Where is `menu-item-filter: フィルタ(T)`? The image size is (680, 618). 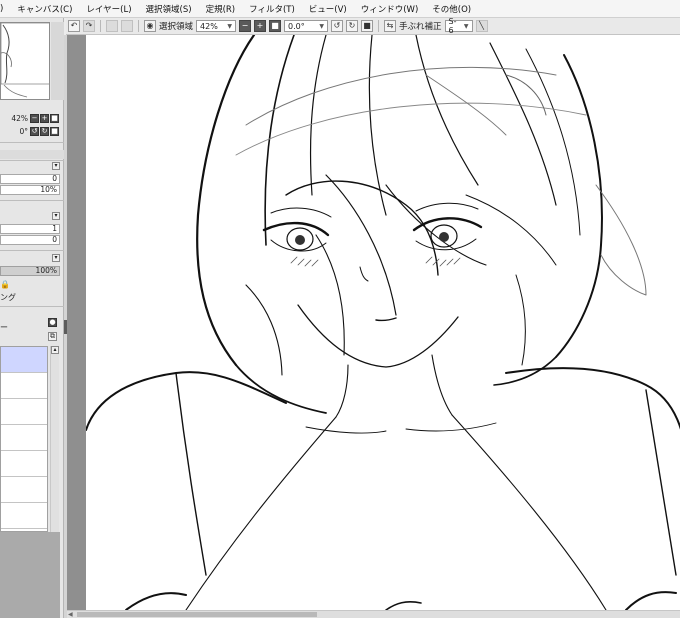
menu-item-filter: フィルタ(T) is located at coordinates (272, 9).